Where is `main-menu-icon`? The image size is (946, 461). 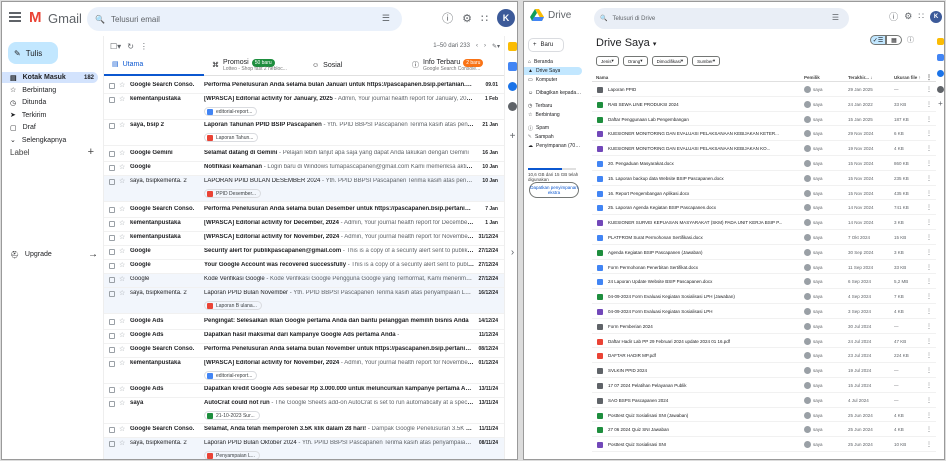 main-menu-icon is located at coordinates (15, 17).